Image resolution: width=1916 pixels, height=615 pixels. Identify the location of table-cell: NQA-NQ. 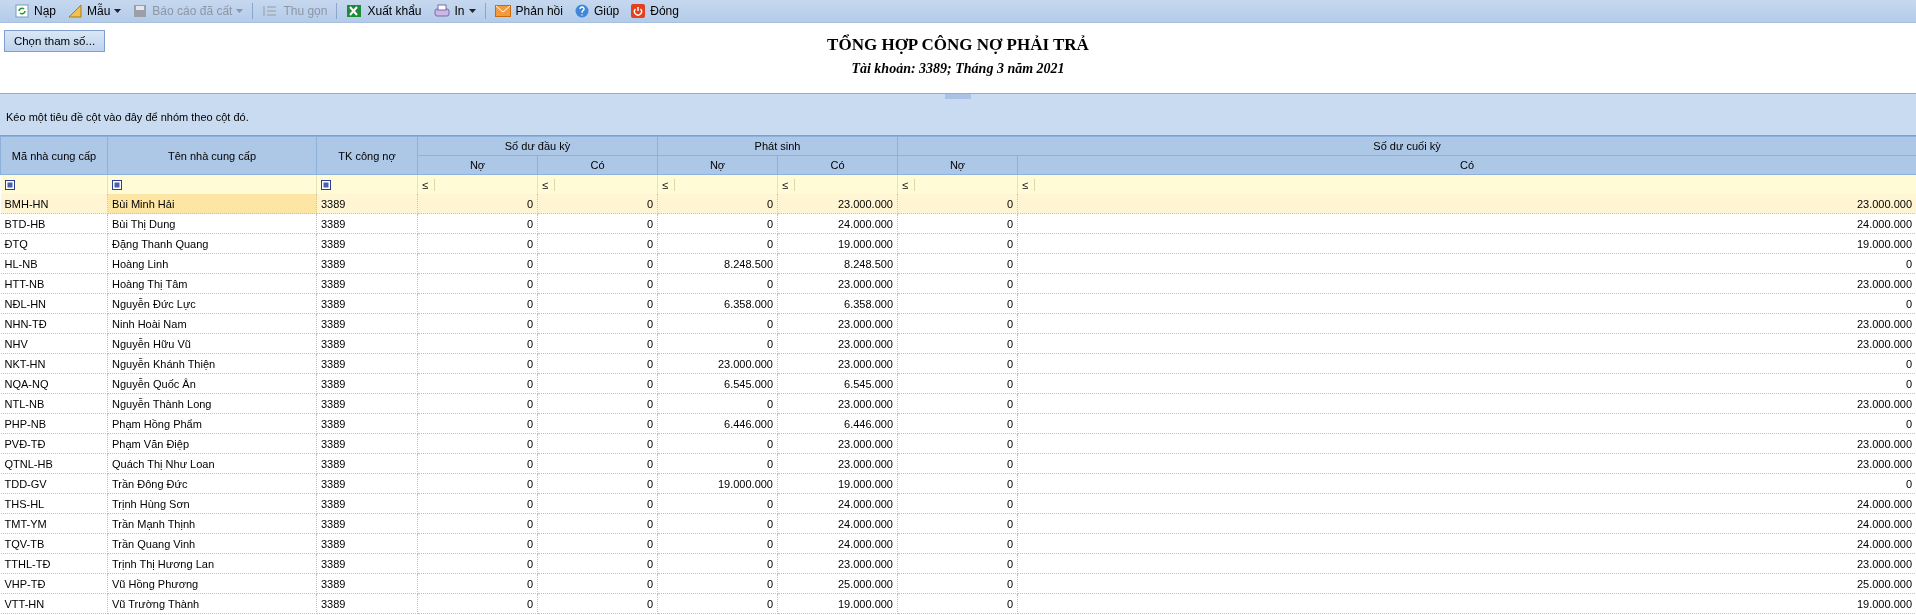
(54, 383).